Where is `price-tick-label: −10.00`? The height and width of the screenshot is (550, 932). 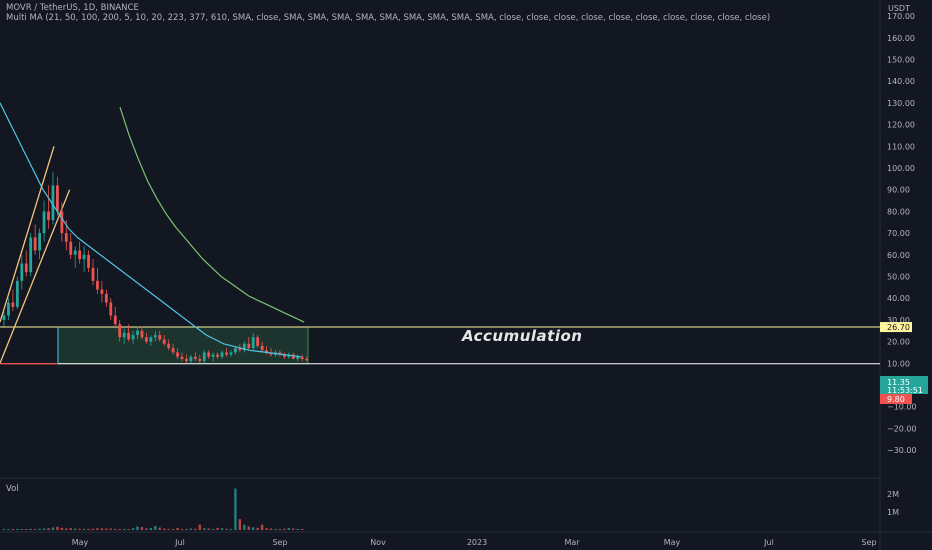 price-tick-label: −10.00 is located at coordinates (902, 407).